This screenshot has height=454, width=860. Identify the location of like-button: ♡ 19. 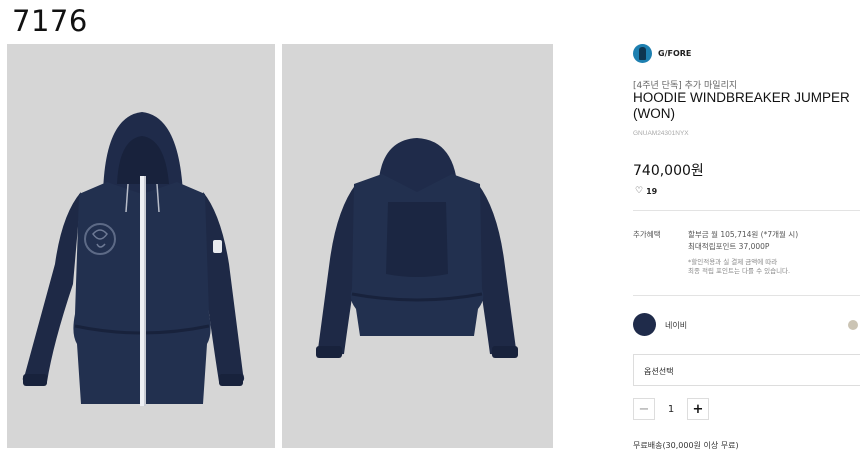
(646, 191).